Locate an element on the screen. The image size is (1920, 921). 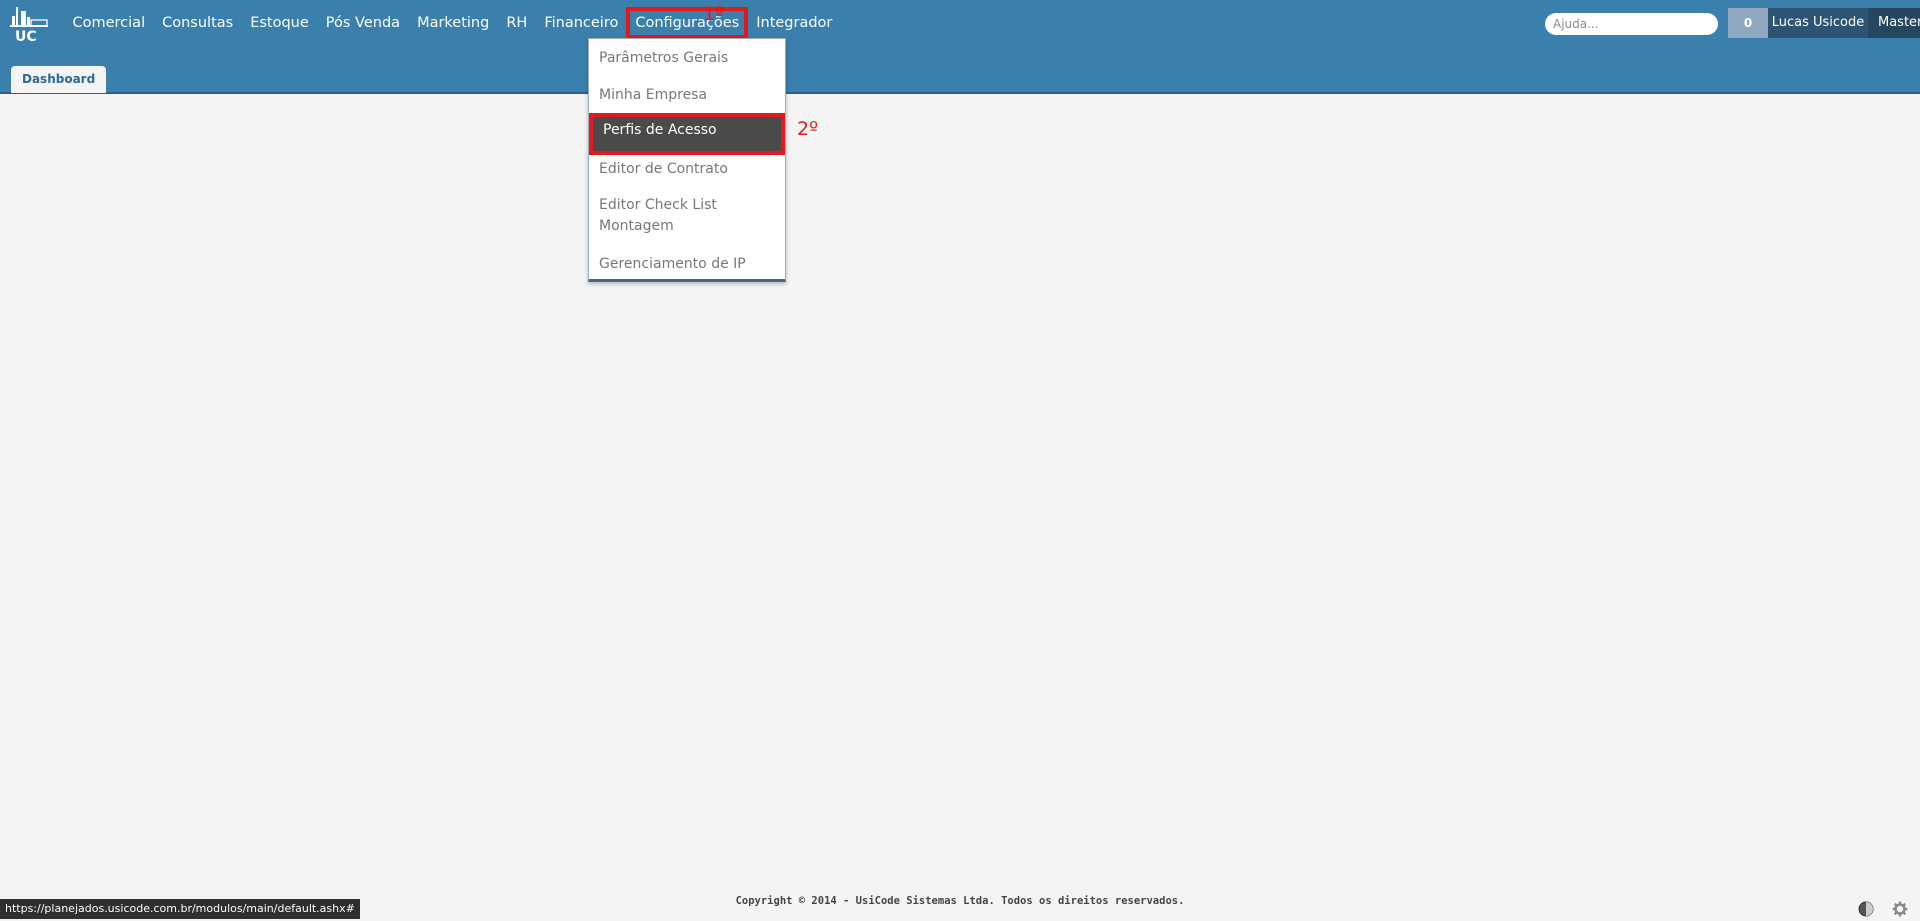
menu-item-gerenciamento-ip: Gerenciamento de IP is located at coordinates (687, 264).